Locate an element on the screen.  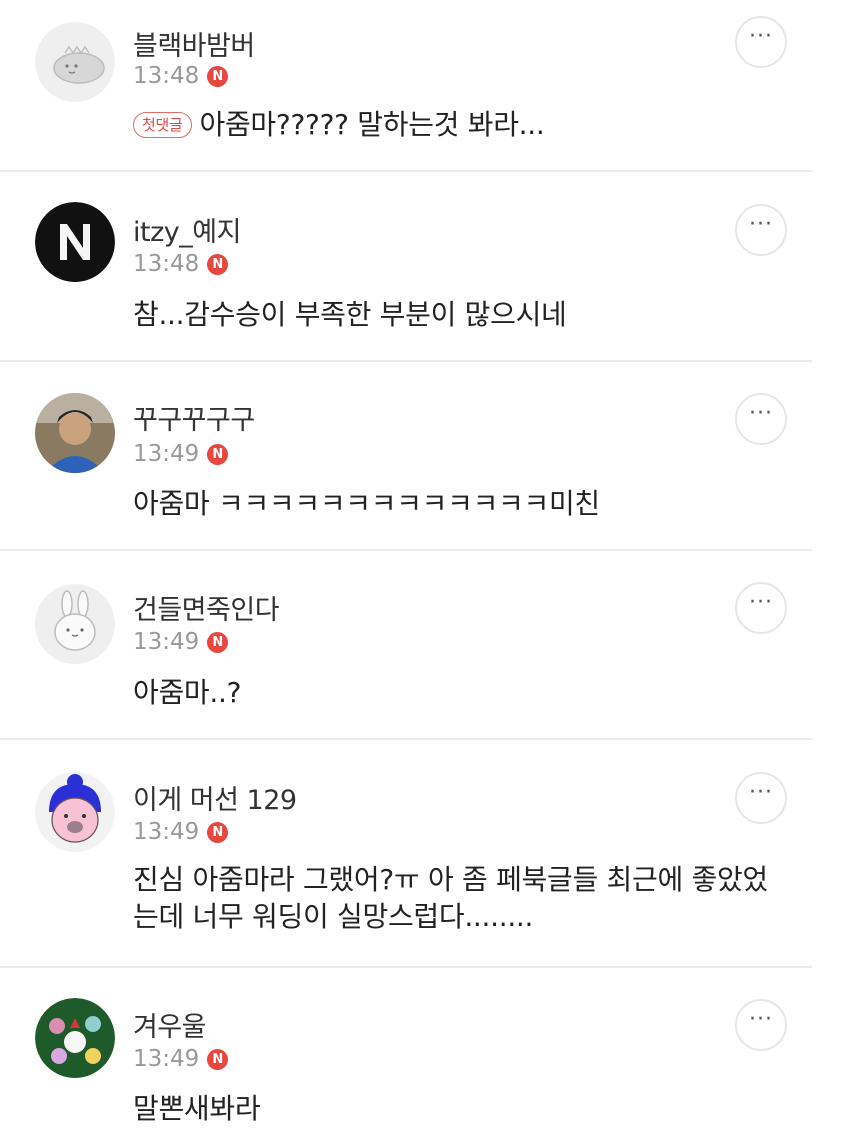
comment-nickname: 겨우울 is located at coordinates (170, 1024).